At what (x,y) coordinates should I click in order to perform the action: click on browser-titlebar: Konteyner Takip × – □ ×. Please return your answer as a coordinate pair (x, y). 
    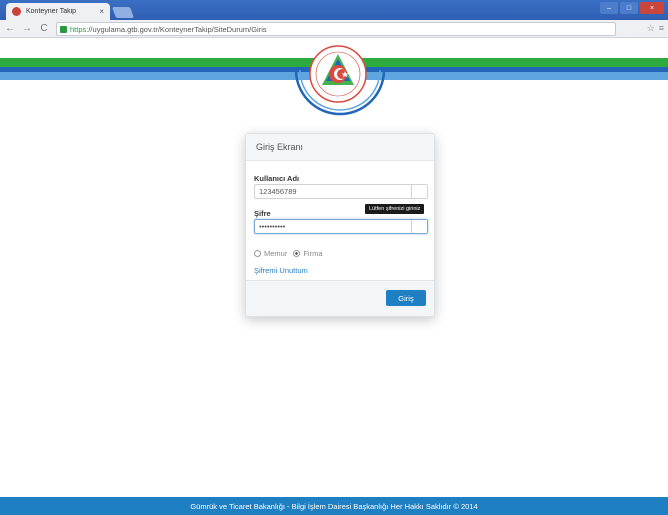
    Looking at the image, I should click on (334, 10).